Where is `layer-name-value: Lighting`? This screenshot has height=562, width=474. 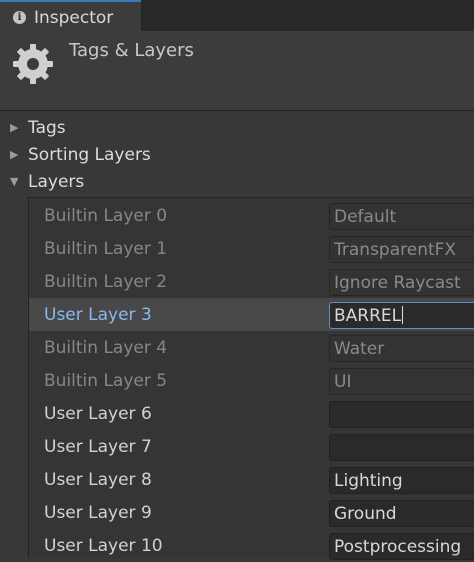 layer-name-value: Lighting is located at coordinates (368, 481).